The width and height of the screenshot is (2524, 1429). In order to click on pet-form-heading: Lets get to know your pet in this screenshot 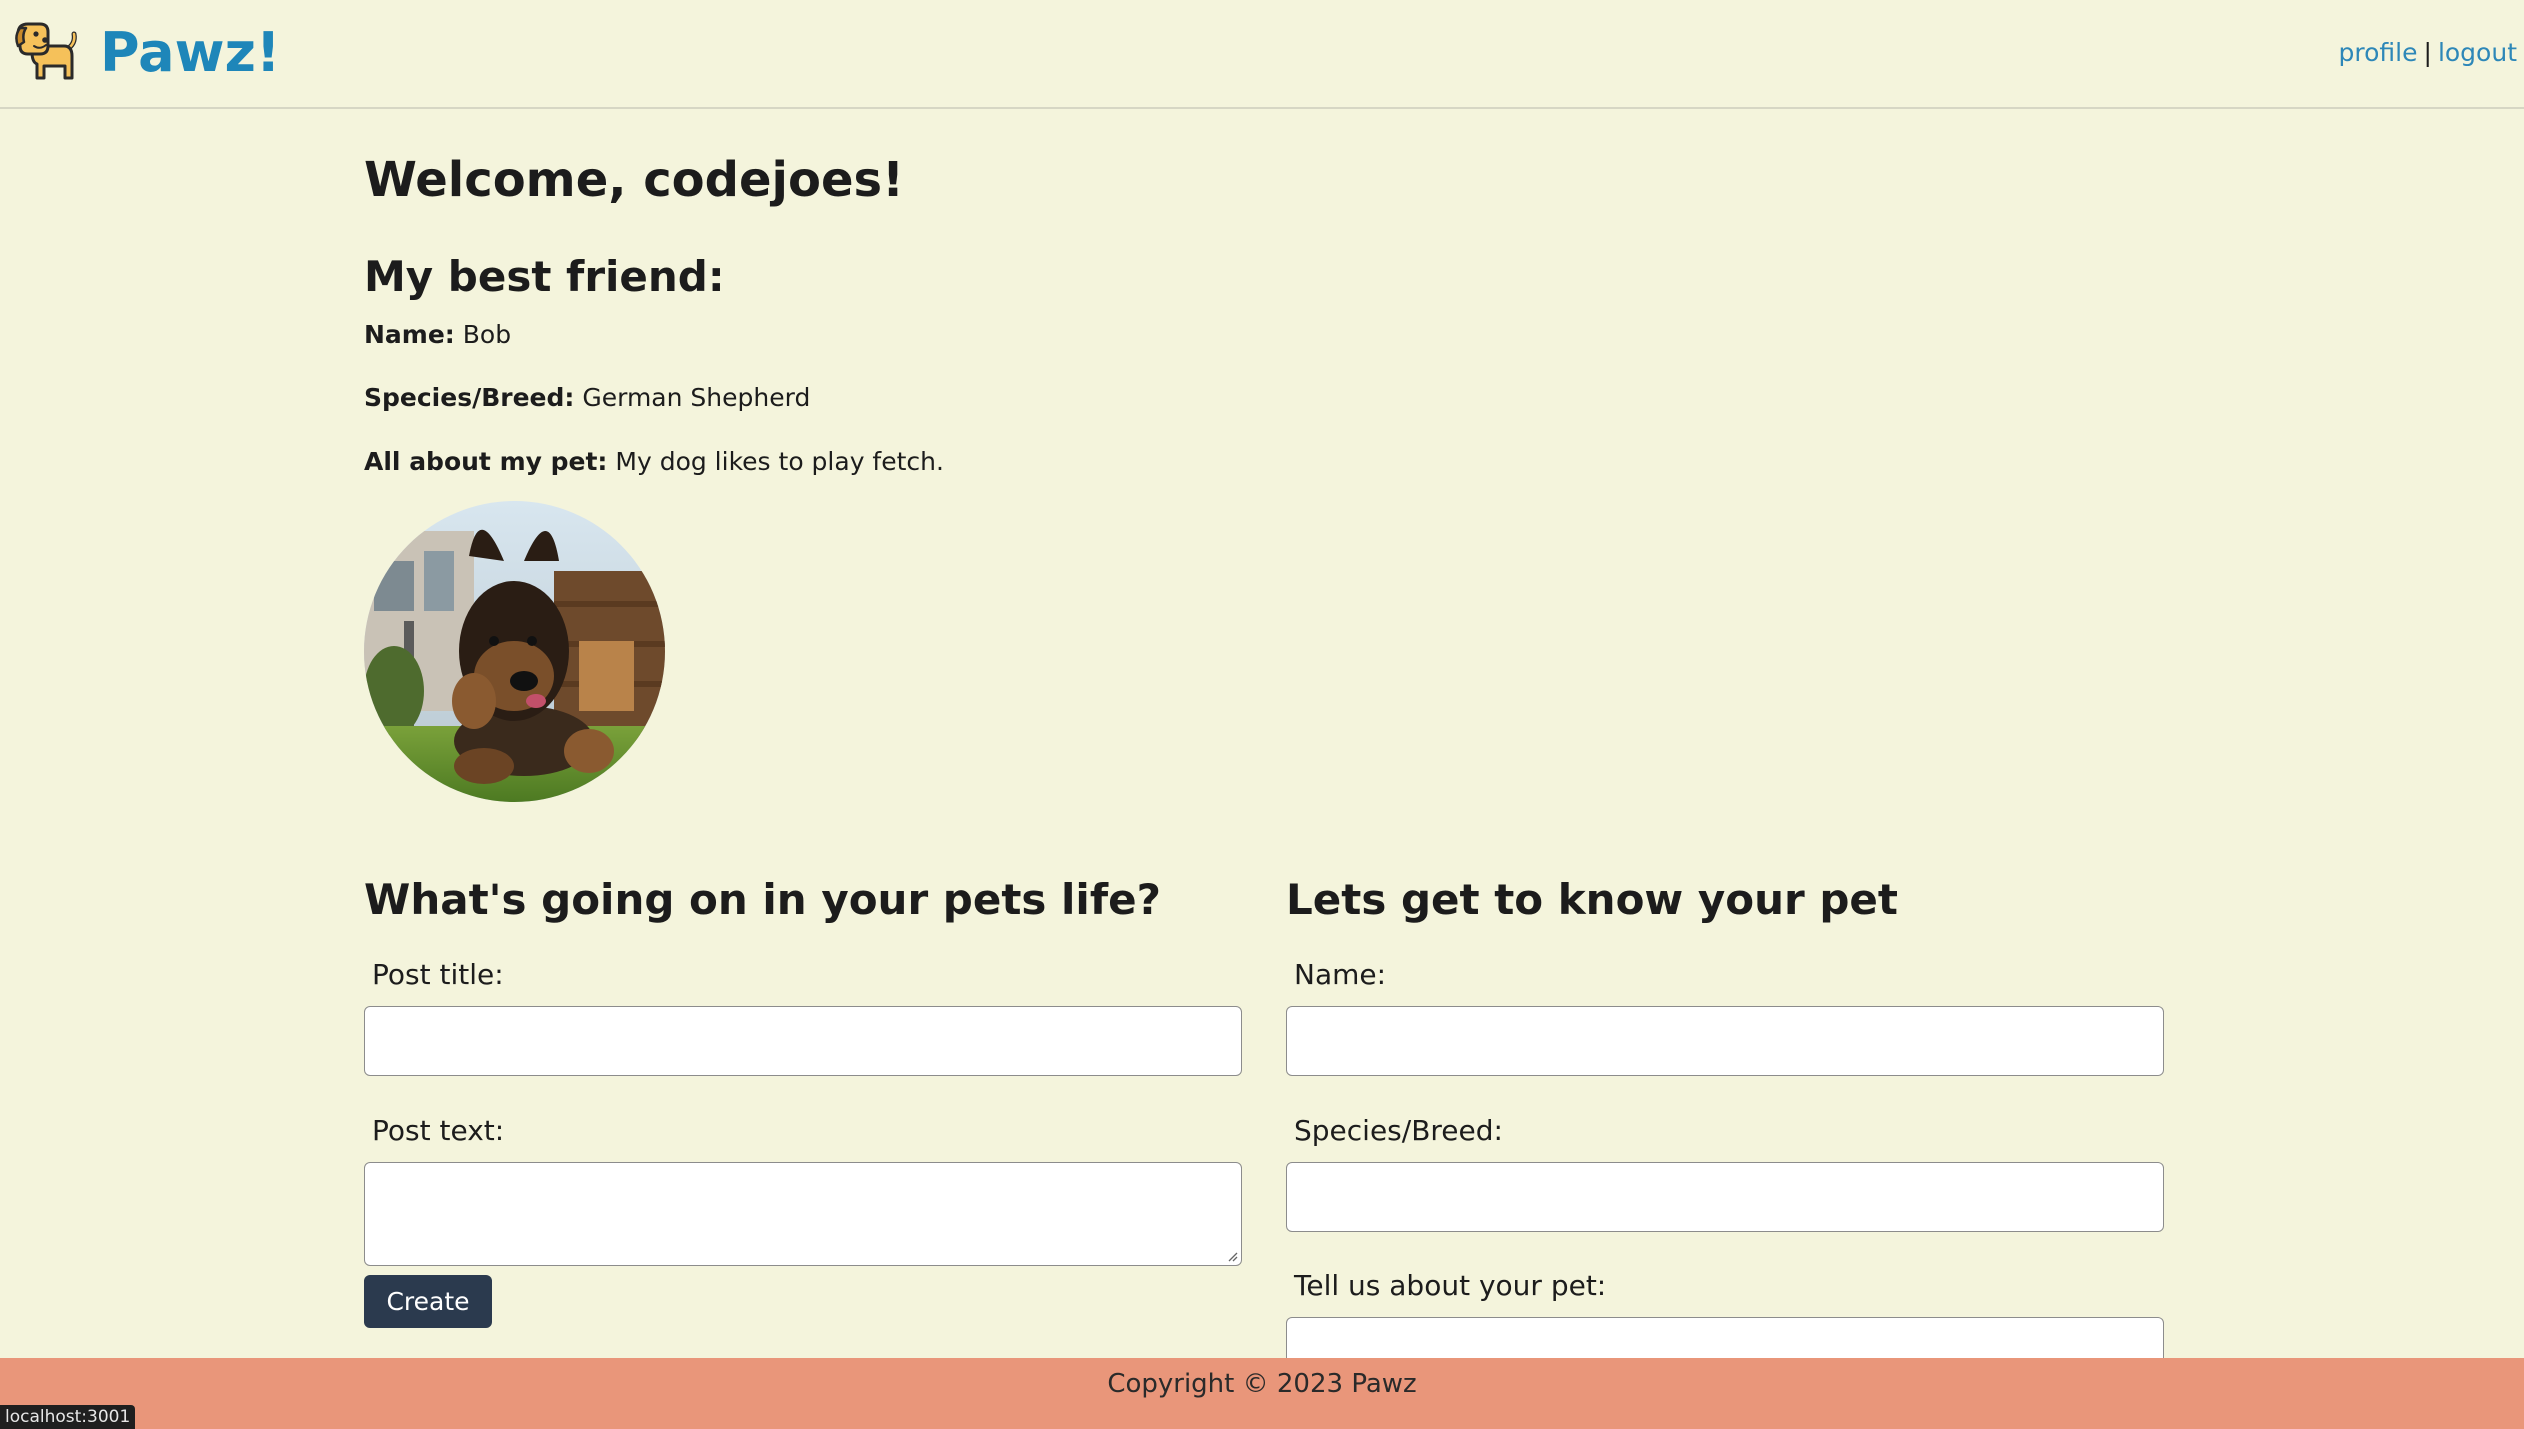, I will do `click(1592, 899)`.